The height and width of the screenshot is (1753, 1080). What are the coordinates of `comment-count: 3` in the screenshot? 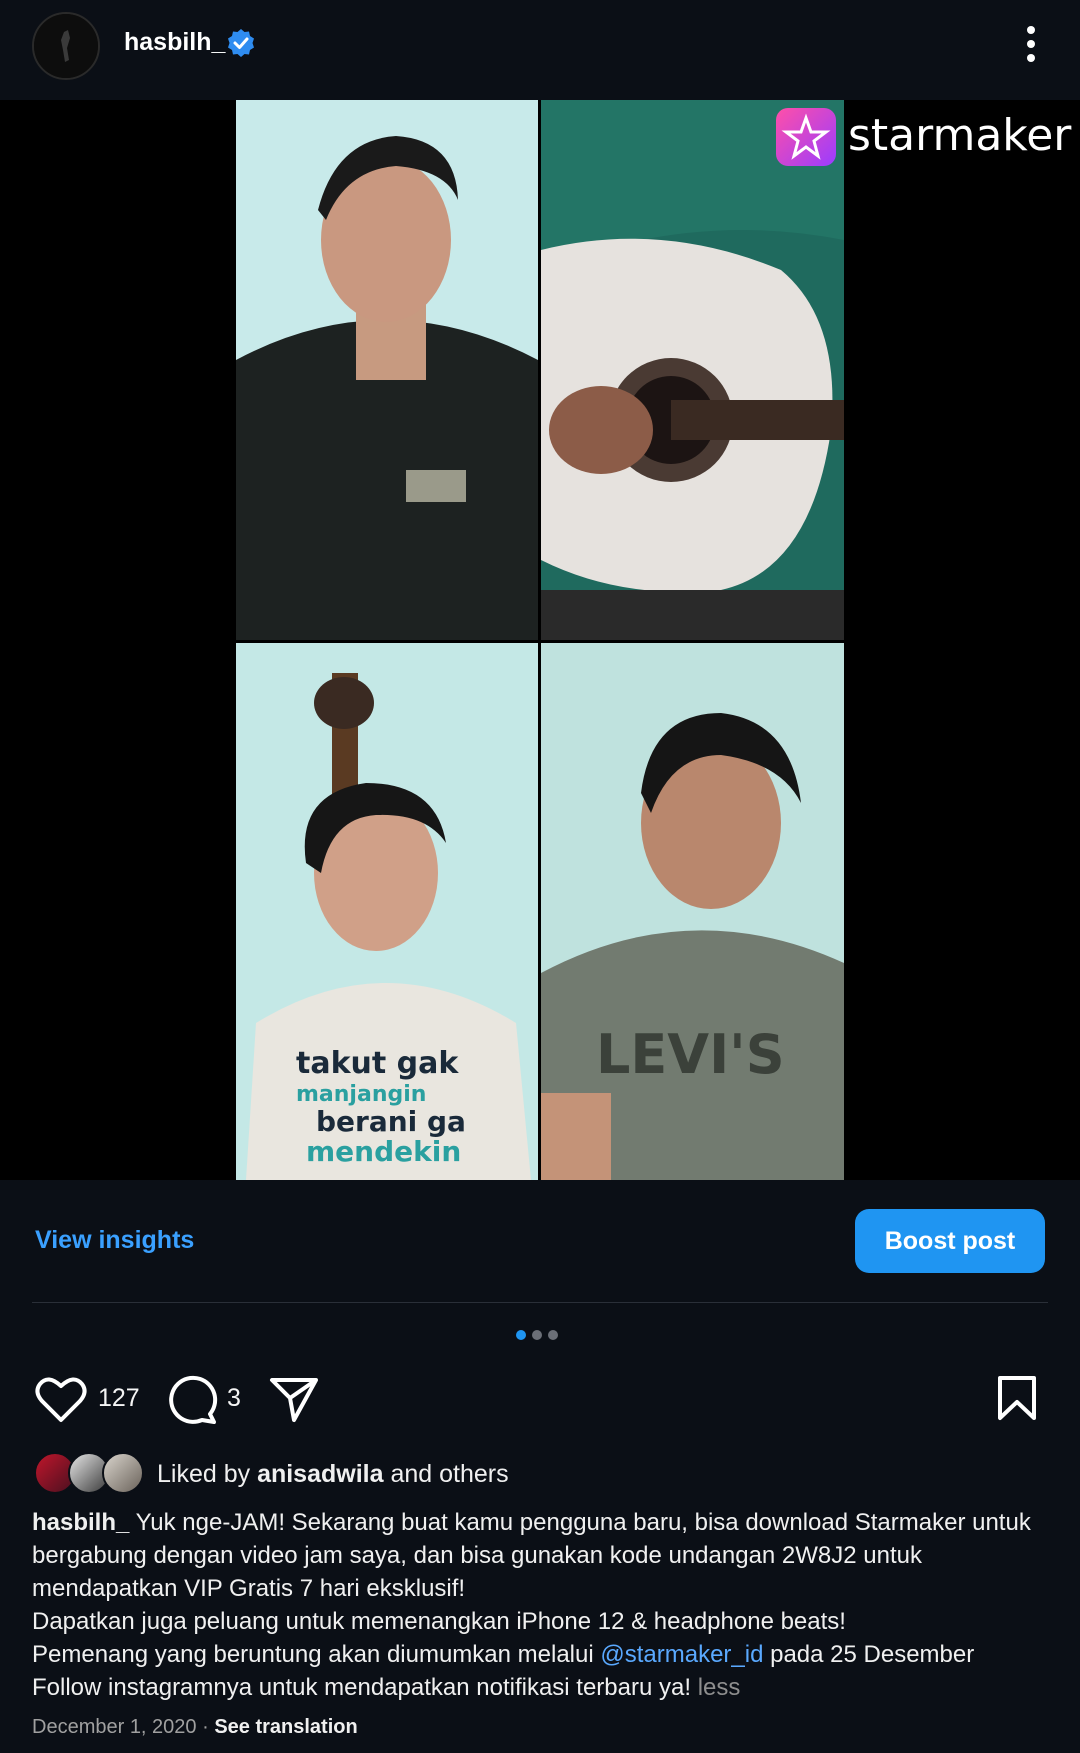 It's located at (234, 1398).